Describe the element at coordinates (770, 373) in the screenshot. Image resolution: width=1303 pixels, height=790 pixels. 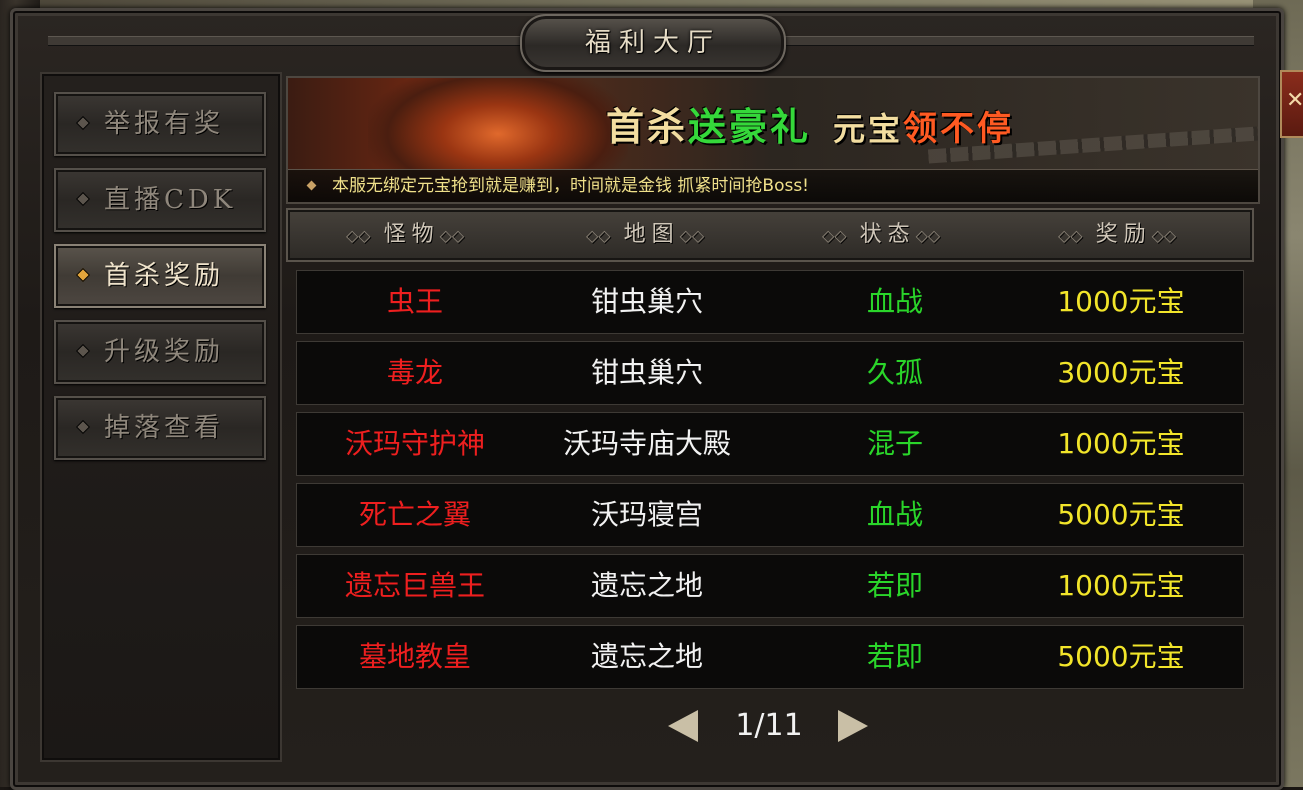
I see `table-row: 毒龙 钳虫巢穴 久孤 3000元宝` at that location.